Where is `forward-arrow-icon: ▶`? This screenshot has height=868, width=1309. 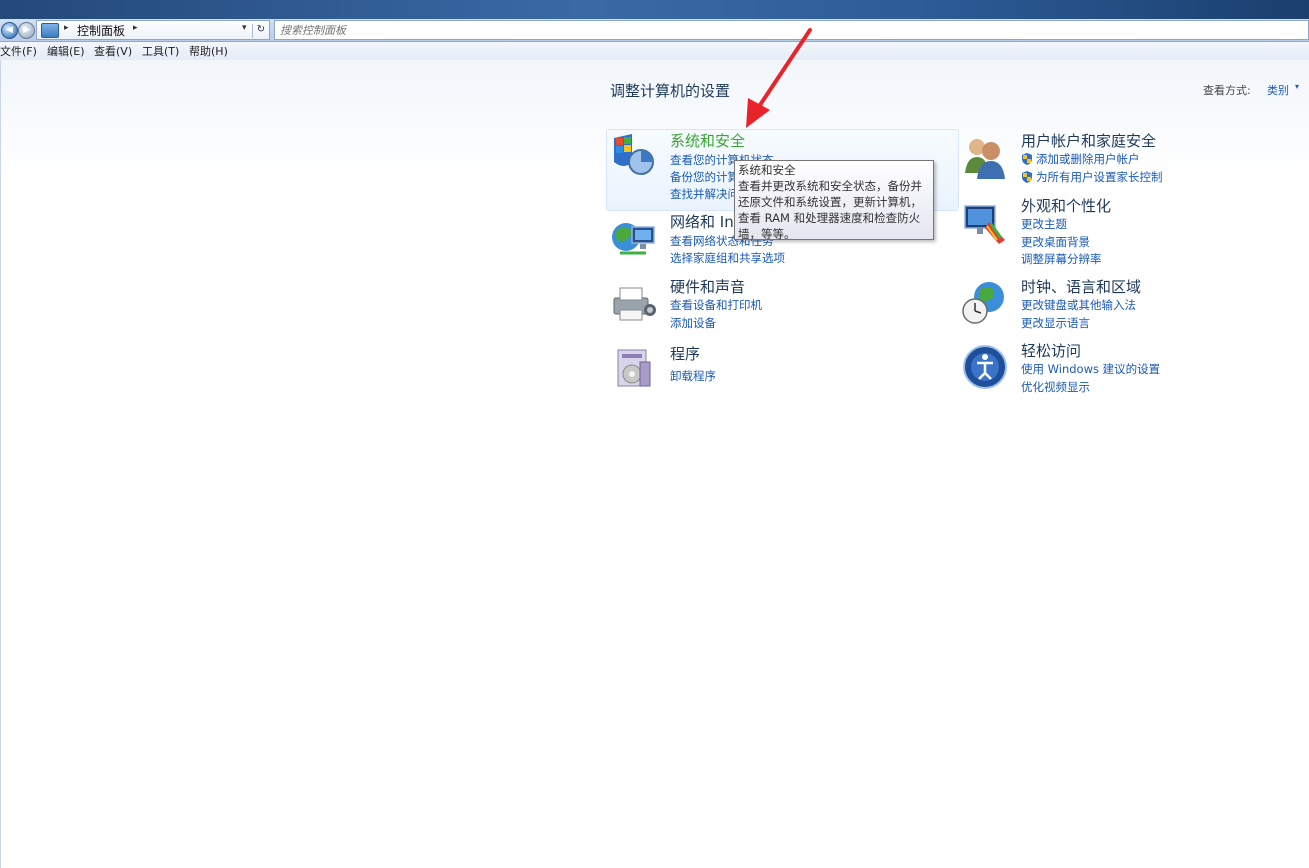
forward-arrow-icon: ▶ is located at coordinates (26, 30).